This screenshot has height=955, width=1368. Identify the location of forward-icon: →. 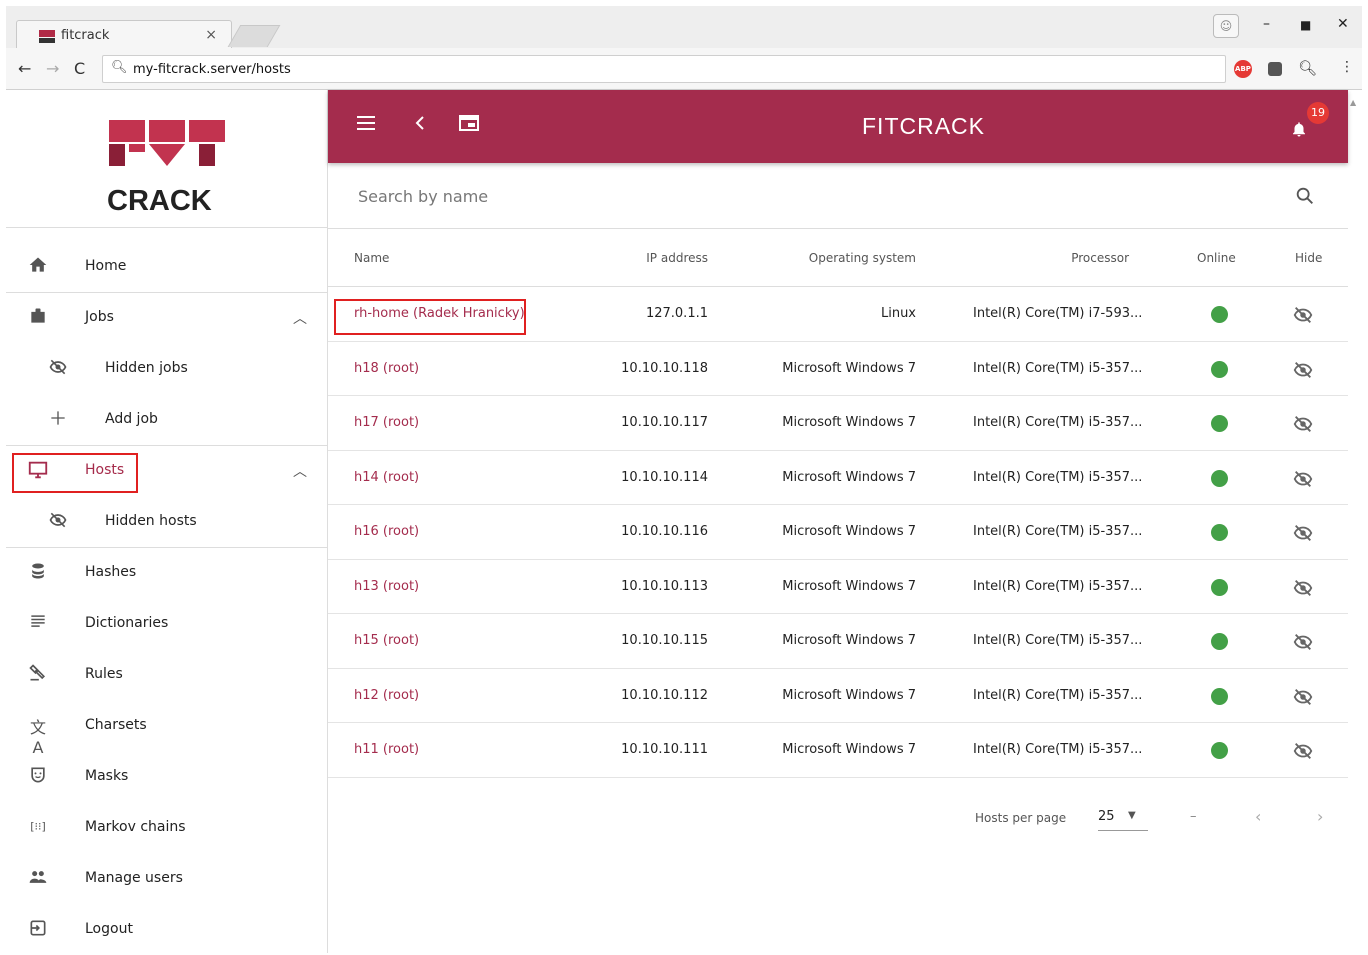
(52, 68).